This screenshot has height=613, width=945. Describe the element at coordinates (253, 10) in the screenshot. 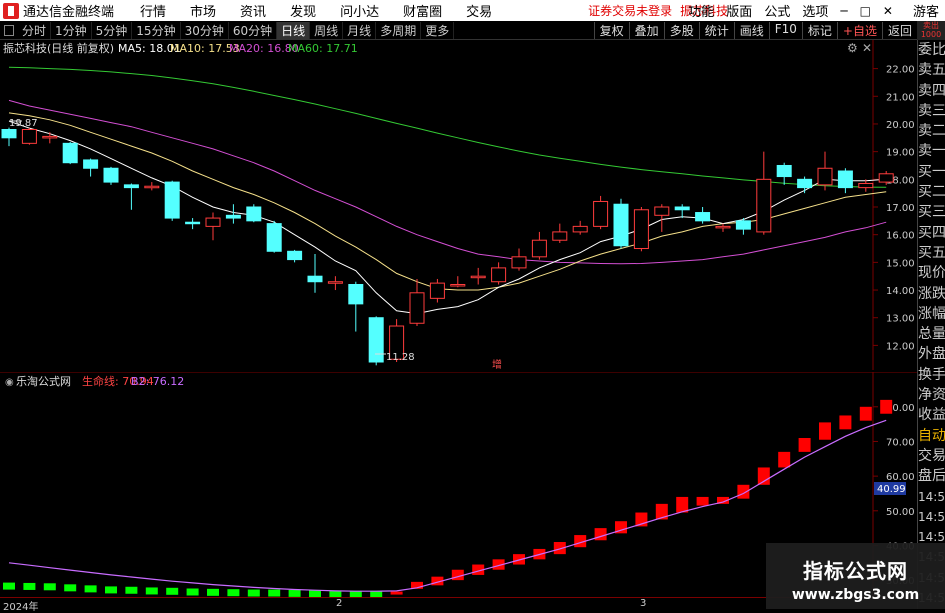

I see `top-menu-item: 资讯` at that location.